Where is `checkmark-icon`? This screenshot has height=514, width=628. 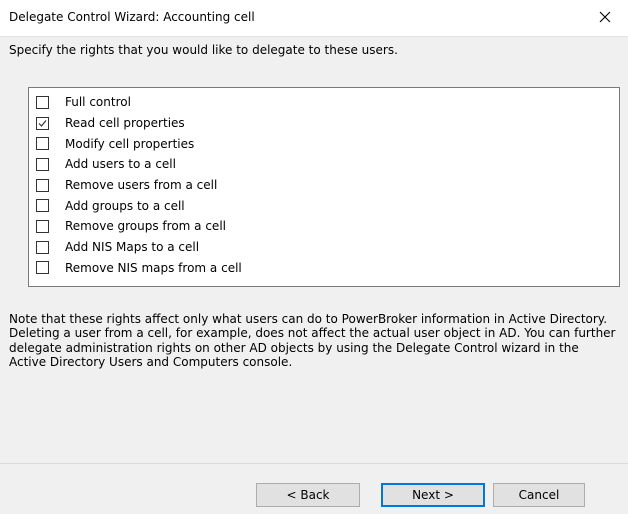
checkmark-icon is located at coordinates (42, 123).